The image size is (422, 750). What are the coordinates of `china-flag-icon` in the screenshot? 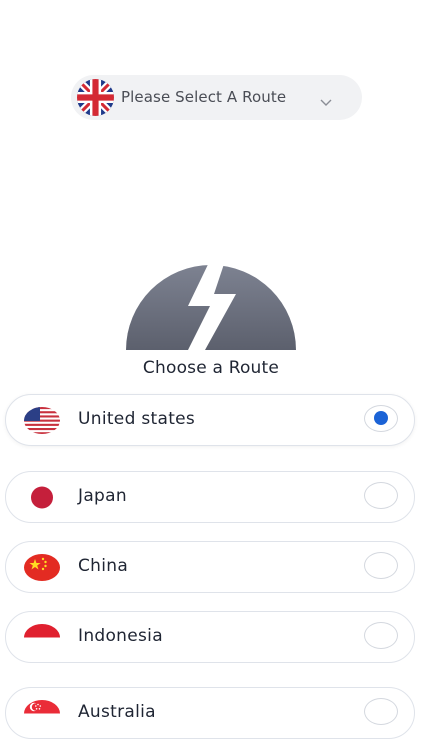 It's located at (42, 567).